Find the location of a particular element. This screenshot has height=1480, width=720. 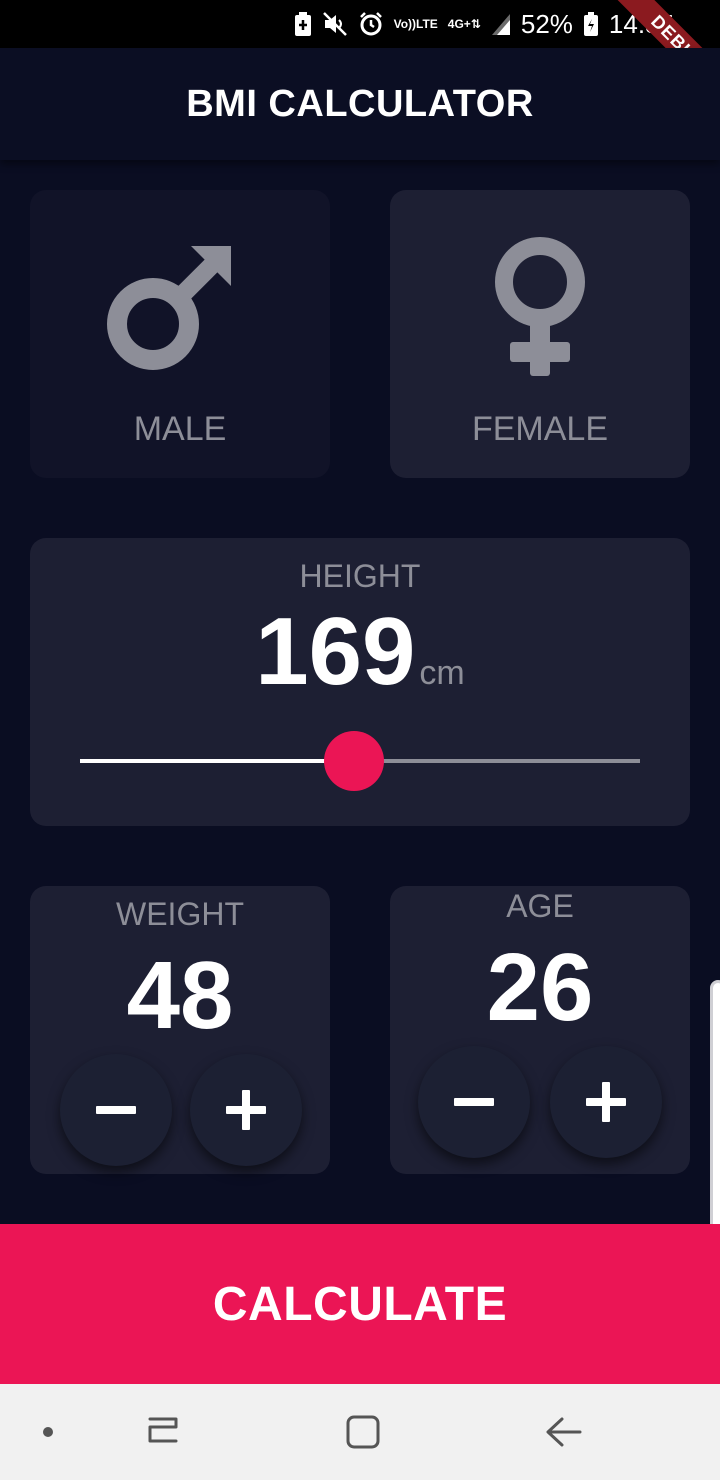

volte-icon: Vo)) LTE is located at coordinates (416, 24).